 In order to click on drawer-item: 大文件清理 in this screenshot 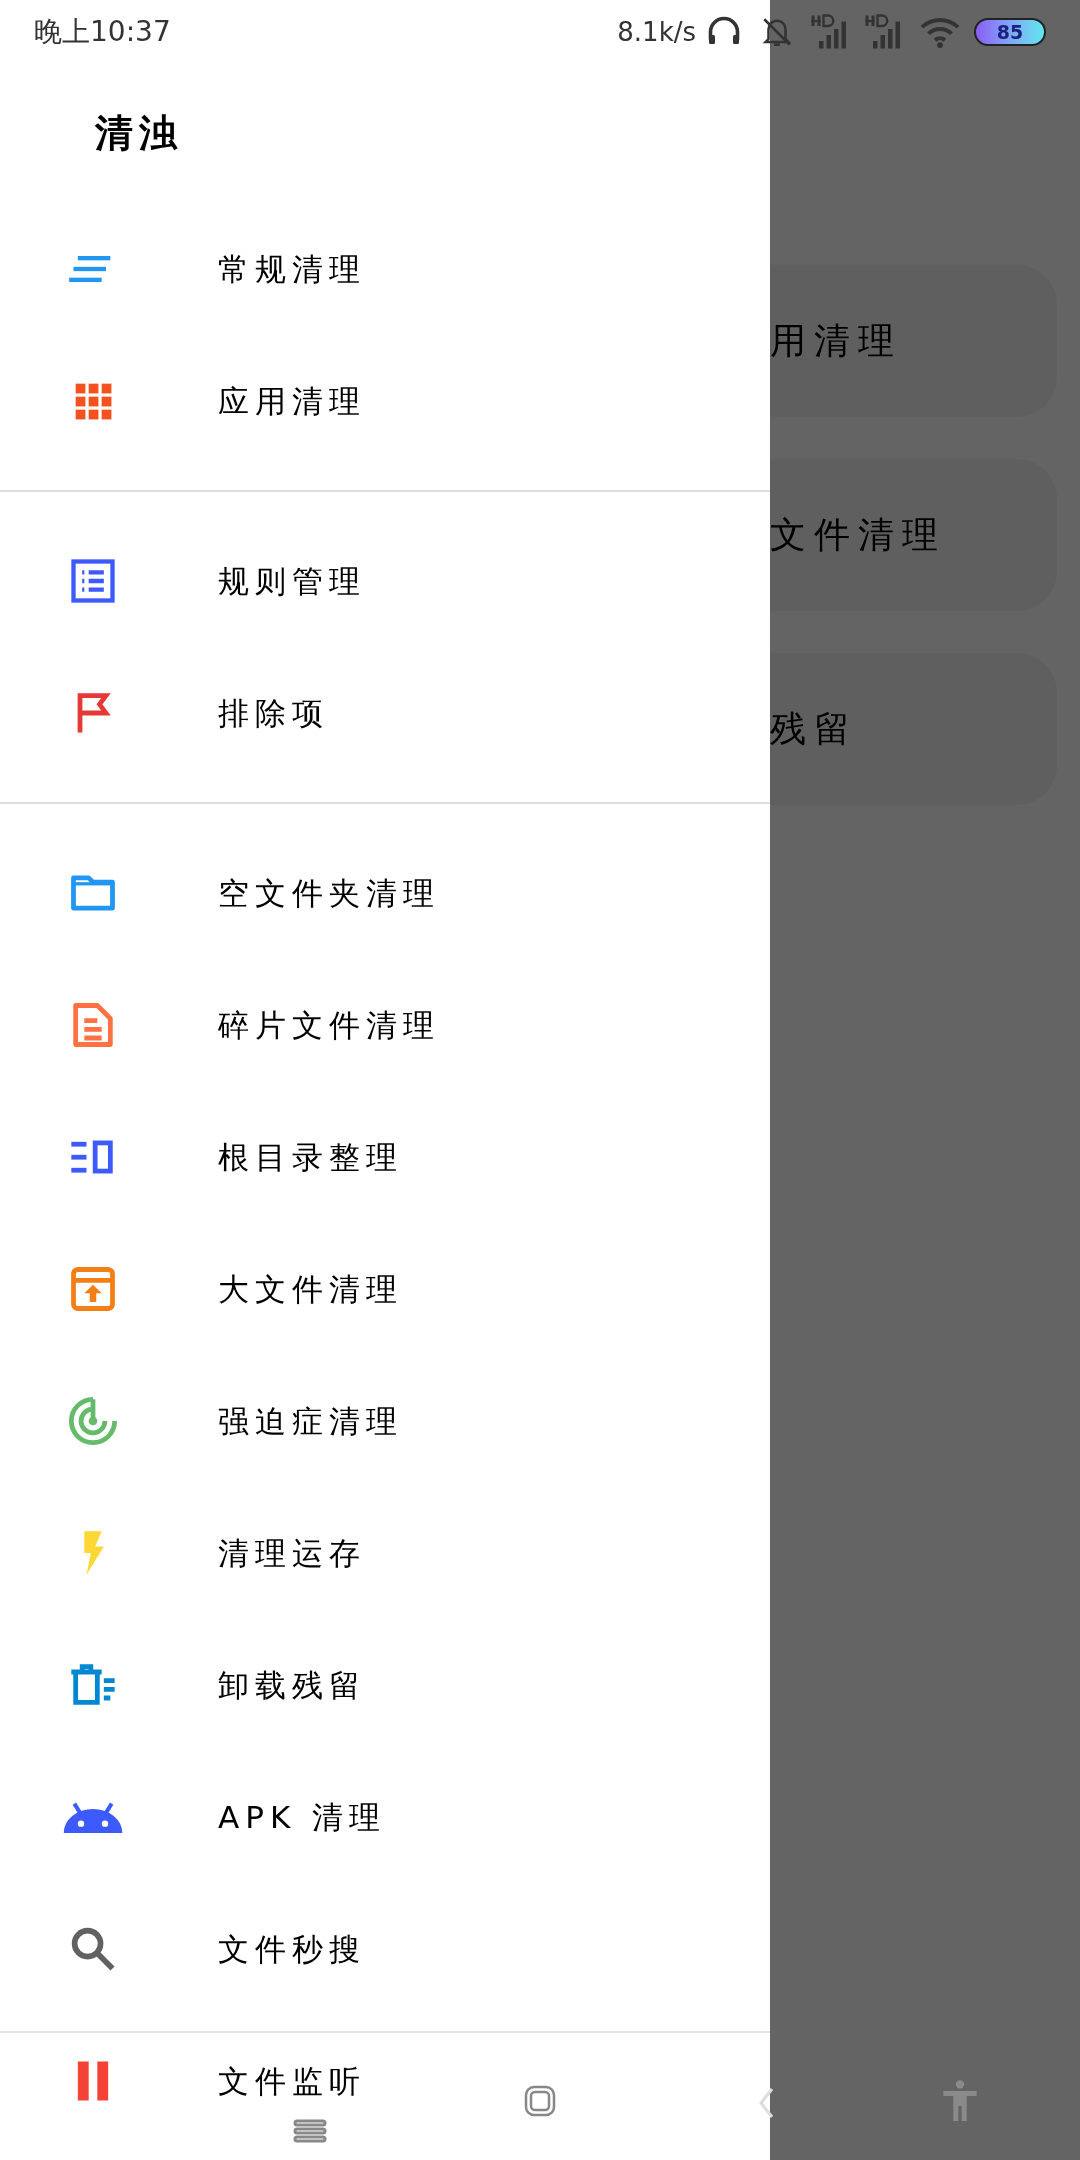, I will do `click(385, 1289)`.